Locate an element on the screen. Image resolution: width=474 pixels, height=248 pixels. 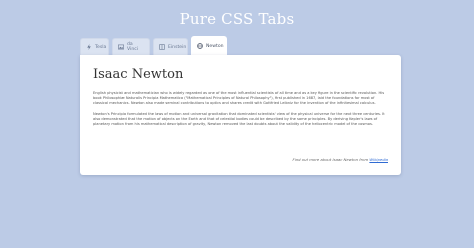
tab-label: Tesla is located at coordinates (101, 47).